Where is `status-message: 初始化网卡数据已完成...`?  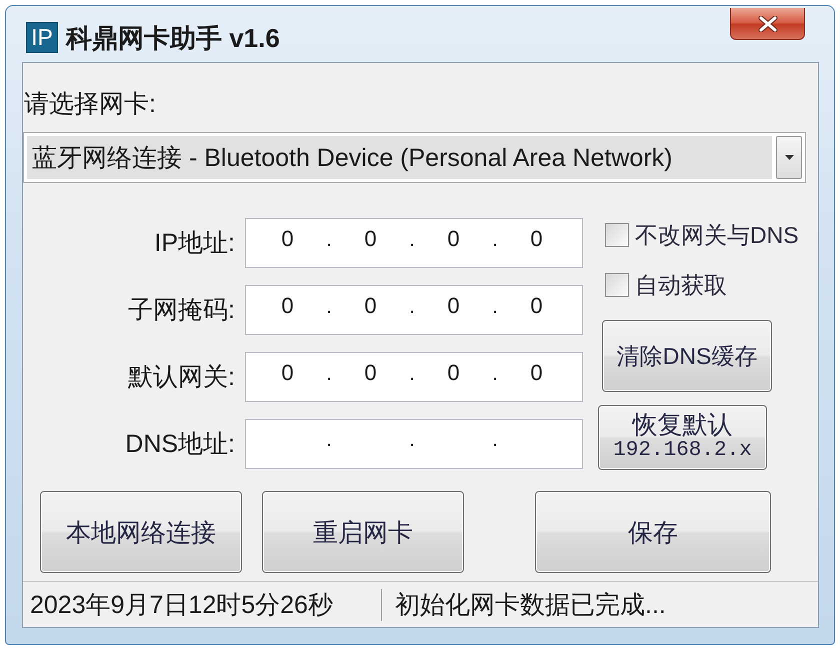 status-message: 初始化网卡数据已完成... is located at coordinates (530, 605).